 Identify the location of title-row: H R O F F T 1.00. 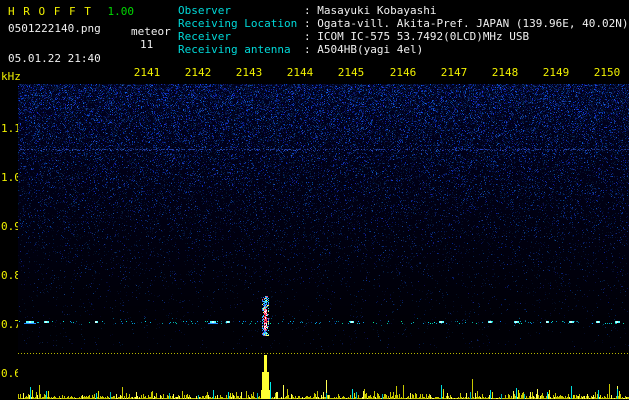
(71, 11).